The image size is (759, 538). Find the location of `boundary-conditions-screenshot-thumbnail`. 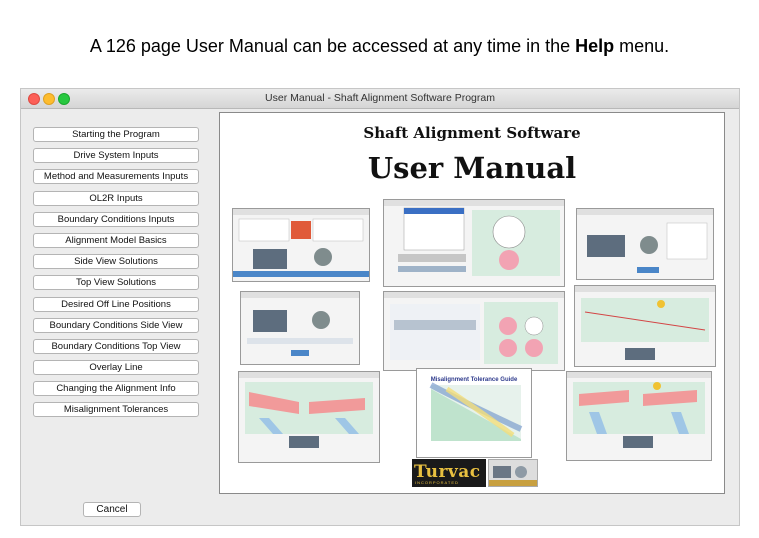

boundary-conditions-screenshot-thumbnail is located at coordinates (300, 328).